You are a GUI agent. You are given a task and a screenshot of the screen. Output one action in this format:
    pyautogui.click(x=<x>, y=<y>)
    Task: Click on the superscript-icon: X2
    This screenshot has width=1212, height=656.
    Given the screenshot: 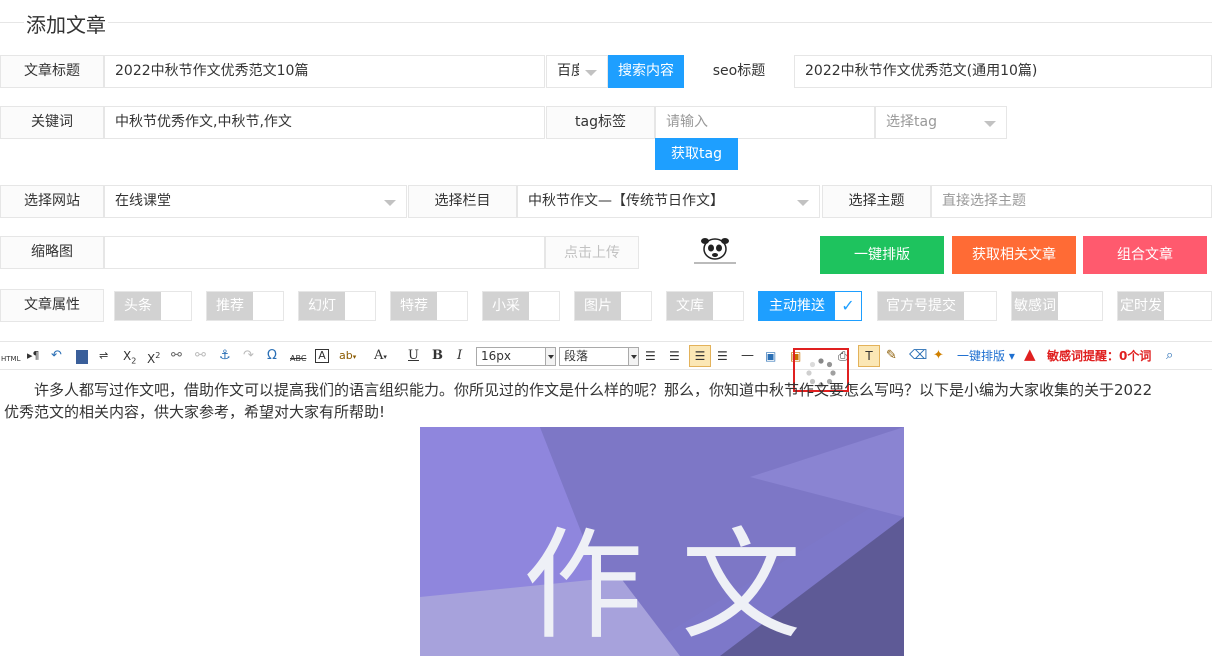 What is the action you would take?
    pyautogui.click(x=153, y=357)
    